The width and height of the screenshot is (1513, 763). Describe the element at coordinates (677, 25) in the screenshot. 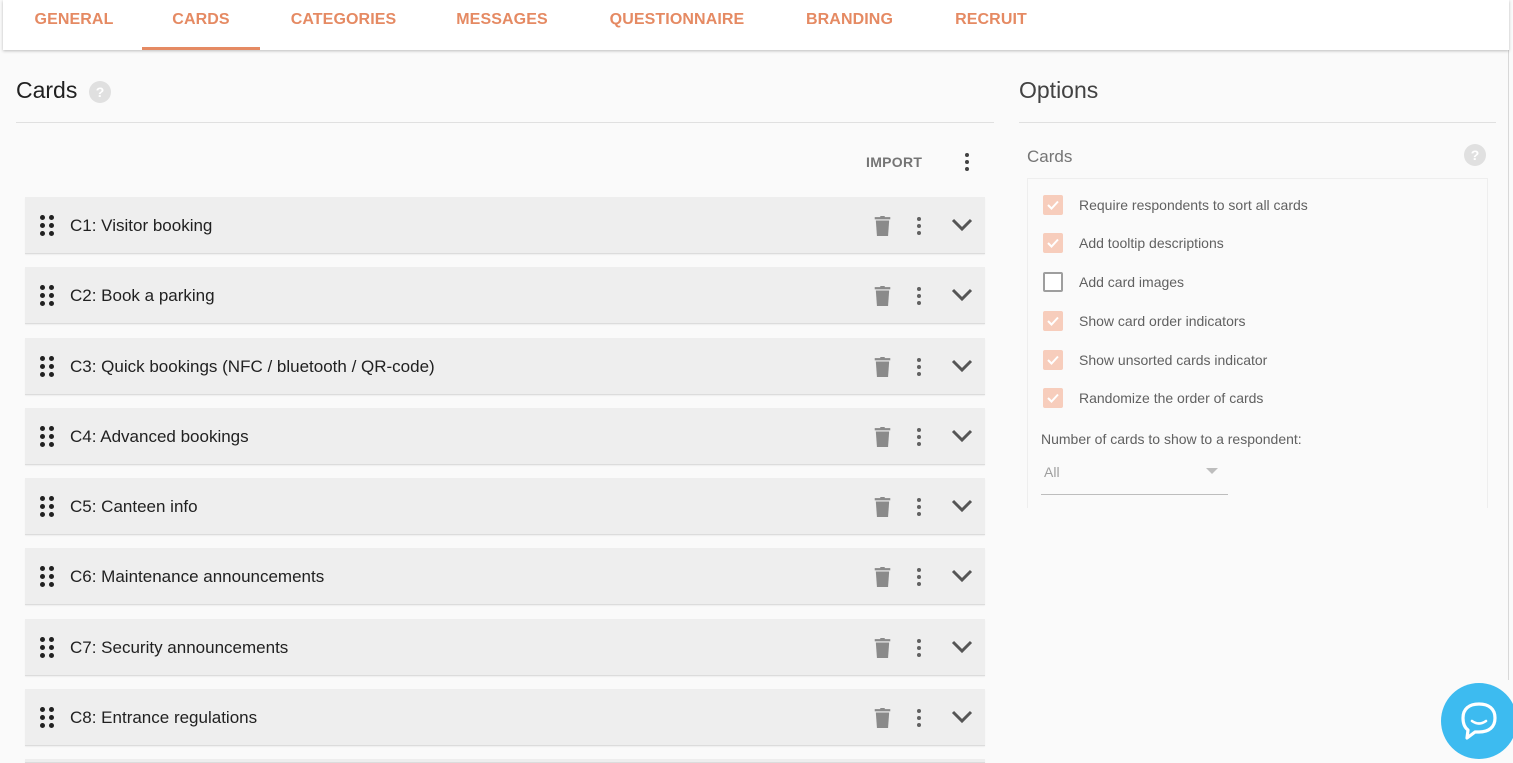

I see `tab-questionnaire: QUESTIONNAIRE` at that location.